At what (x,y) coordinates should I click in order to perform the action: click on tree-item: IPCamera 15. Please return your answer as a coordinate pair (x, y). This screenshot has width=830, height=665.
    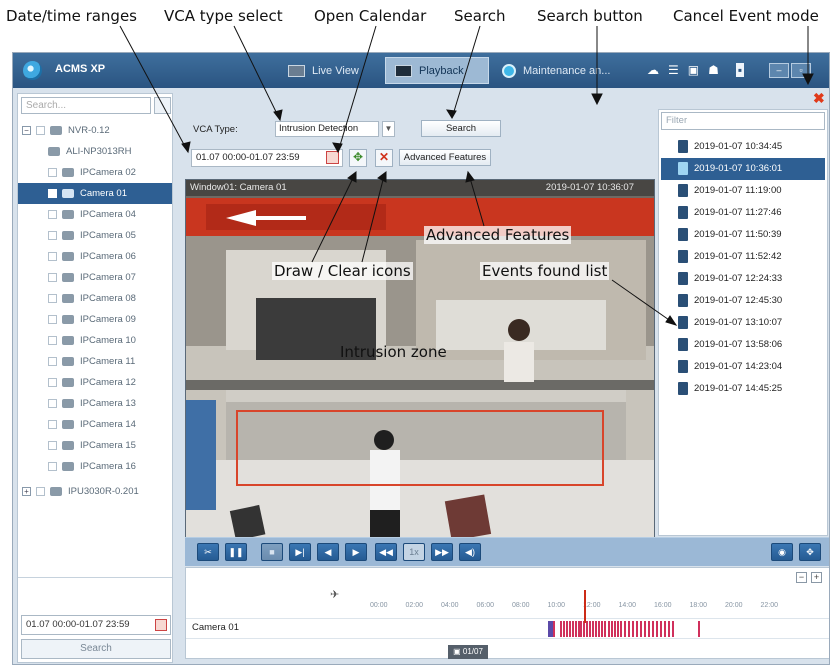
    Looking at the image, I should click on (95, 445).